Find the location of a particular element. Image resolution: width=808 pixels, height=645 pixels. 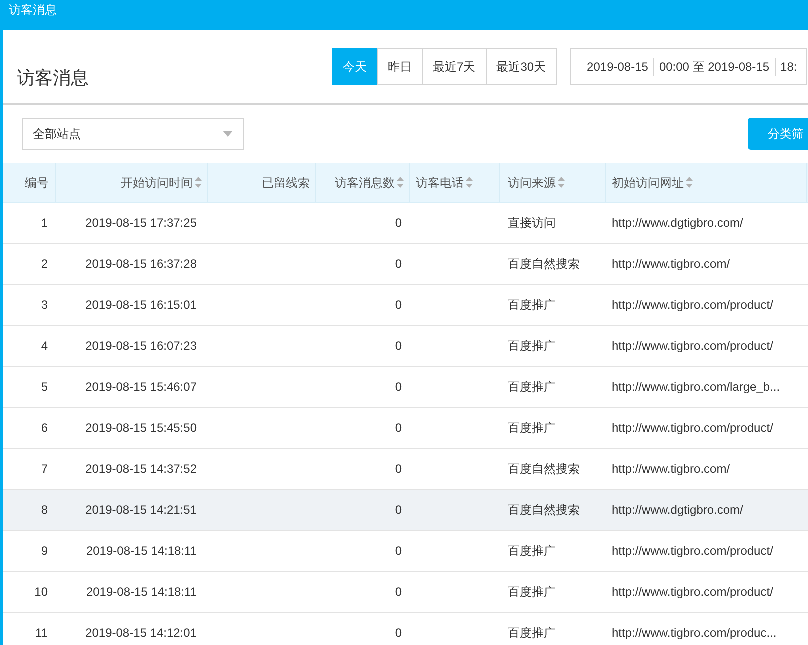

column-header-cell: 访问来源 is located at coordinates (553, 182).